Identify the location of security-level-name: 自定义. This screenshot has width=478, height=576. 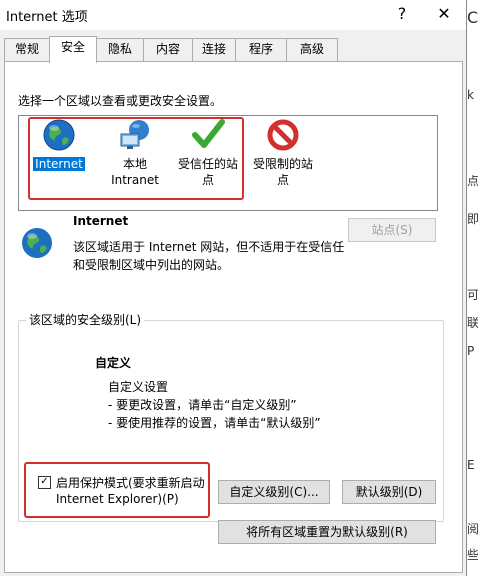
(113, 363).